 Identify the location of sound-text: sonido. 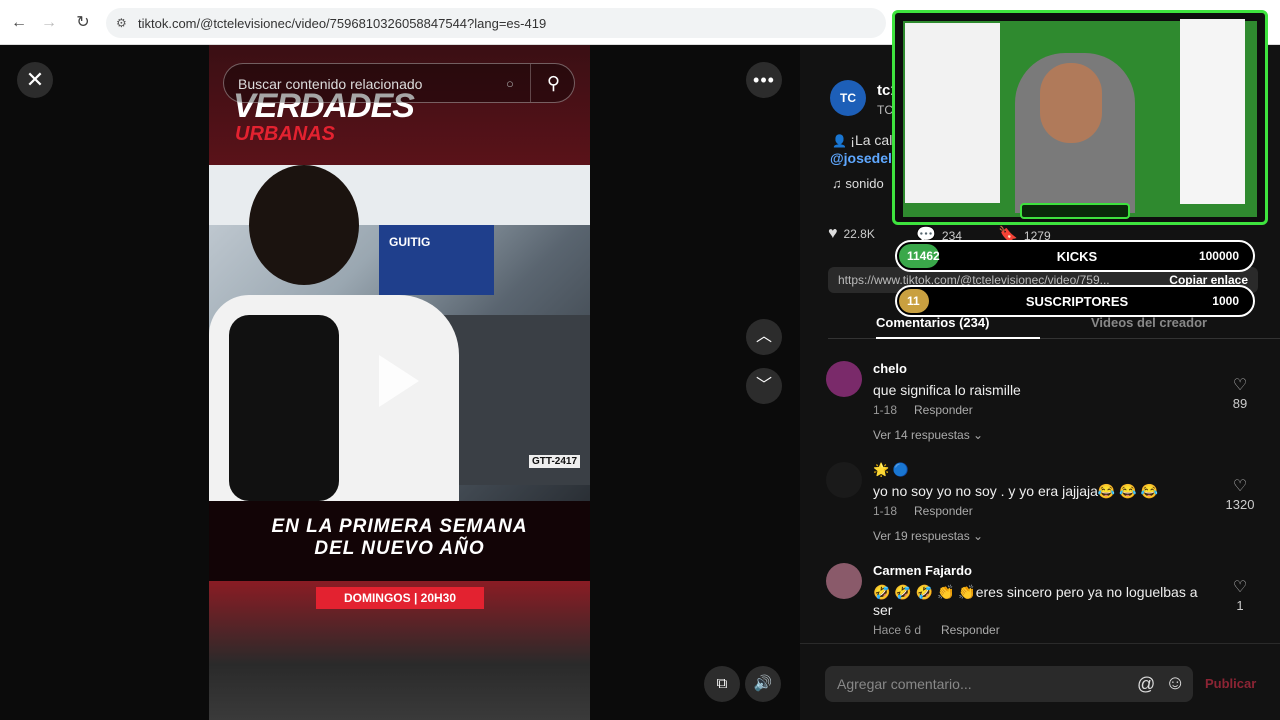
(864, 183).